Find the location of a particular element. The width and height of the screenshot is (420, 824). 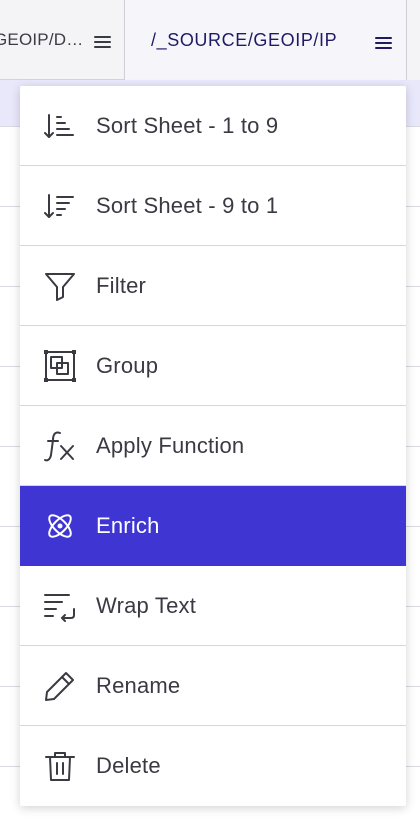

menu-item-label: Rename is located at coordinates (138, 685).